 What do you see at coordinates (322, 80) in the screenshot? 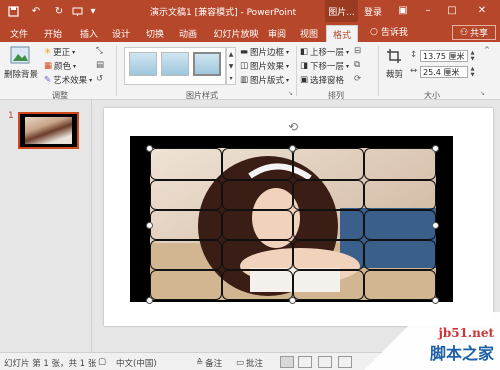
I see `selection-pane-button: ▣ 选择窗格` at bounding box center [322, 80].